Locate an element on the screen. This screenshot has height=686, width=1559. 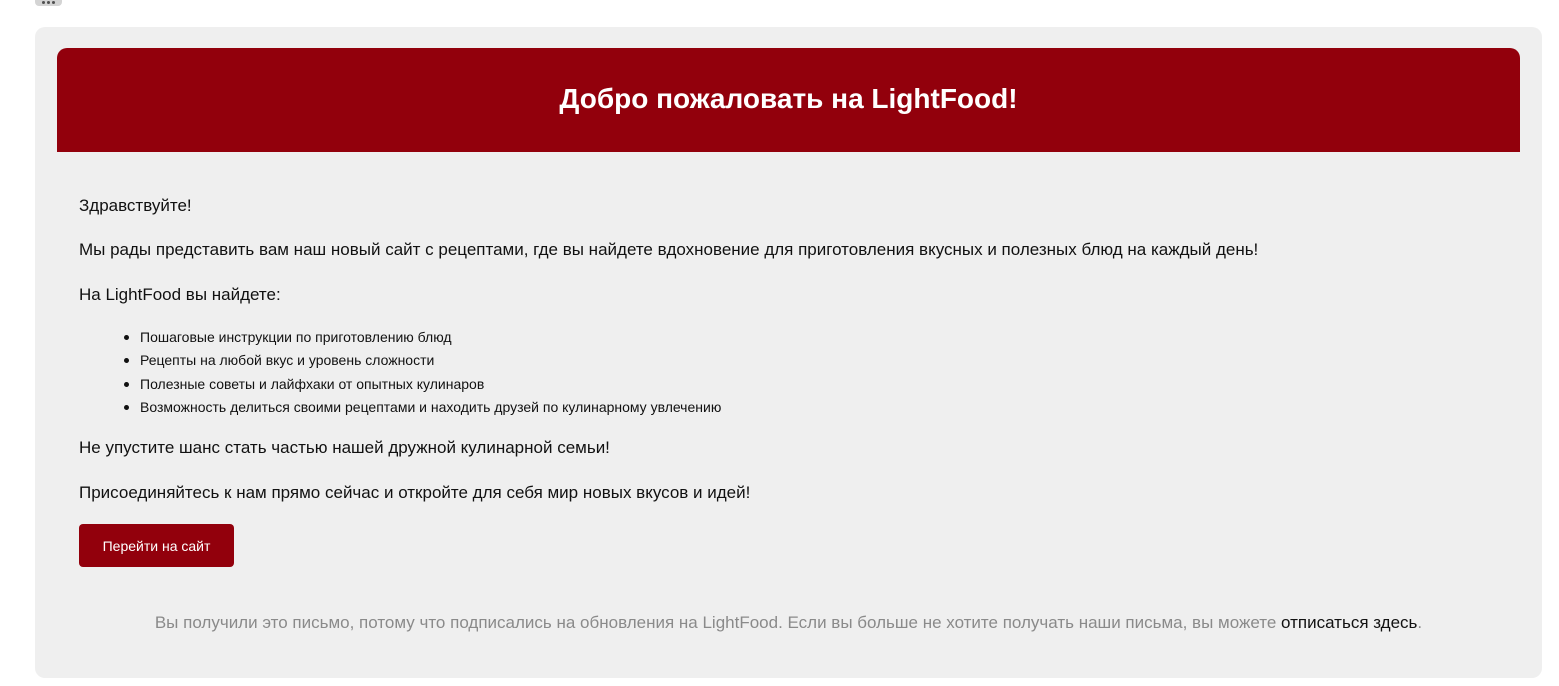
email-header: Добро пожаловать на LightFood! is located at coordinates (788, 100).